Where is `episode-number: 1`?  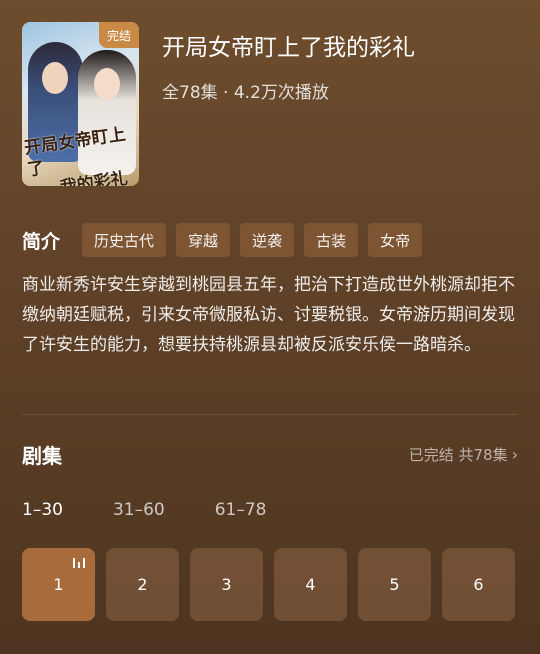 episode-number: 1 is located at coordinates (58, 584).